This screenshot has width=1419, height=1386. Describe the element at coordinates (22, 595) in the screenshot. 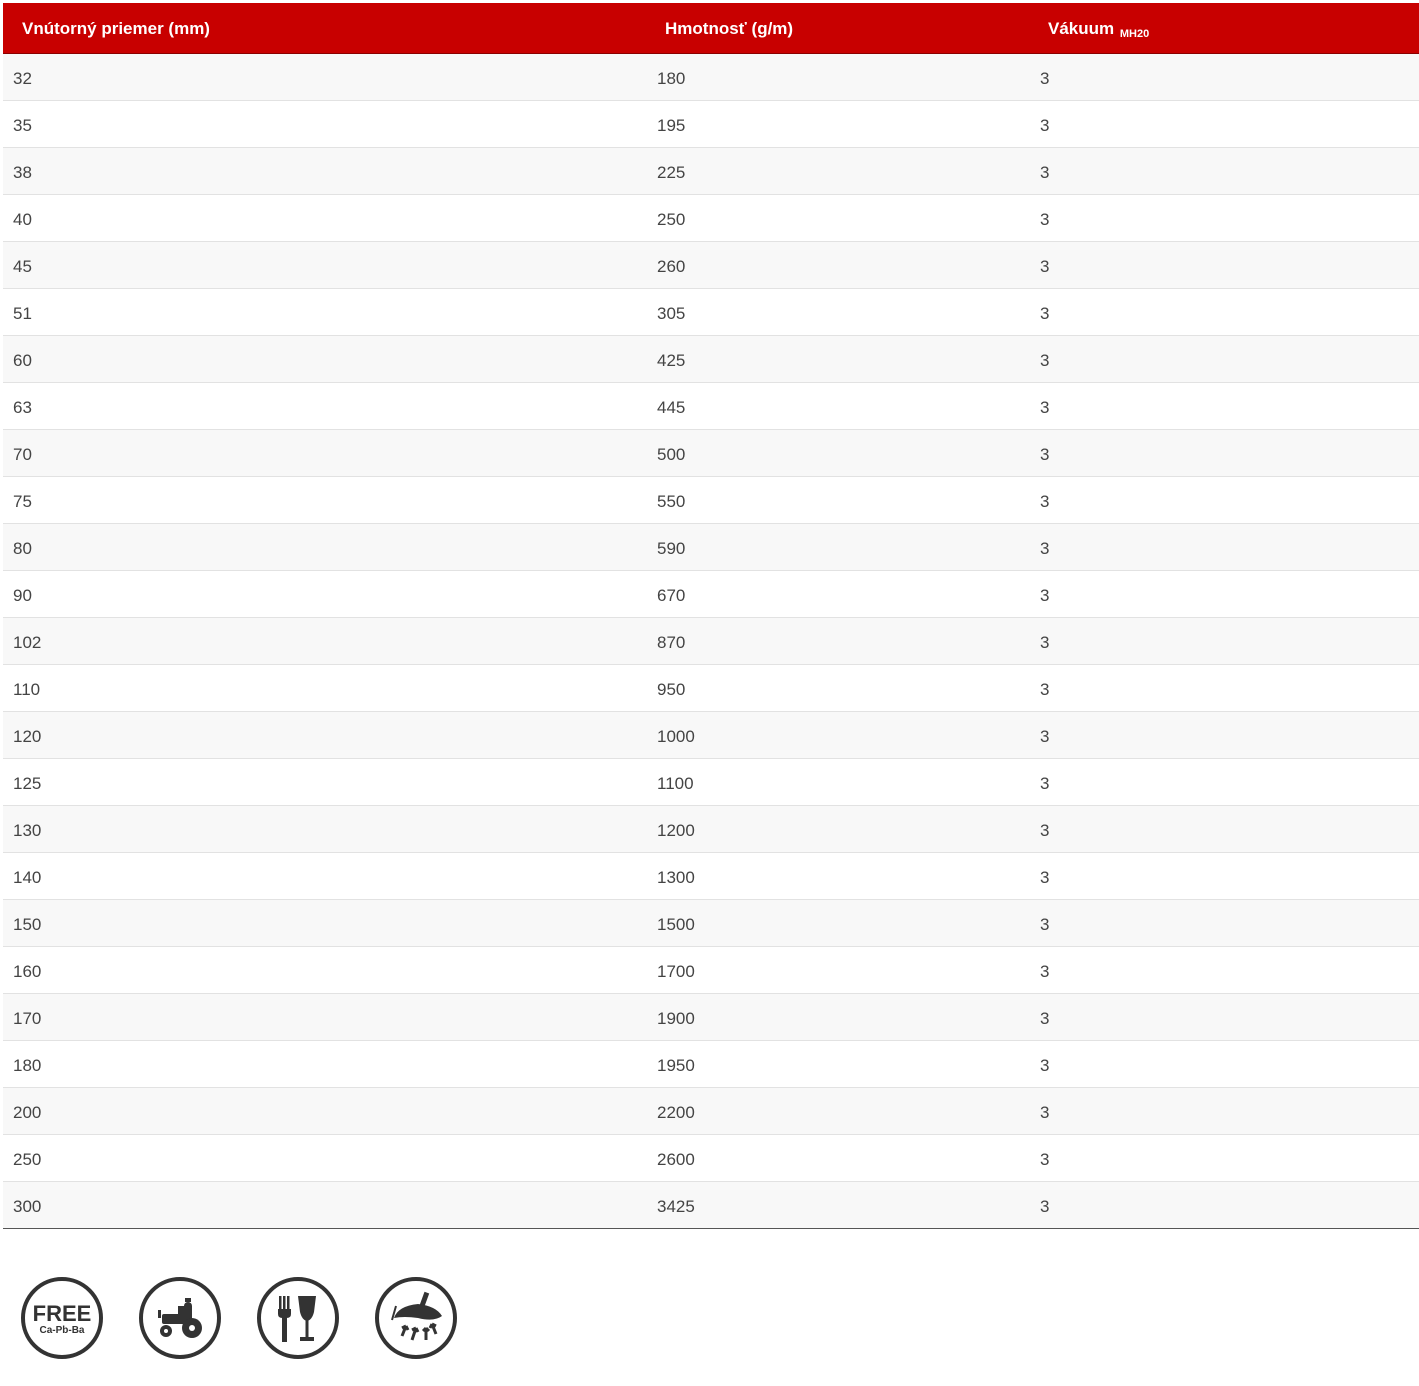

I see `cell-diameter: 90` at that location.